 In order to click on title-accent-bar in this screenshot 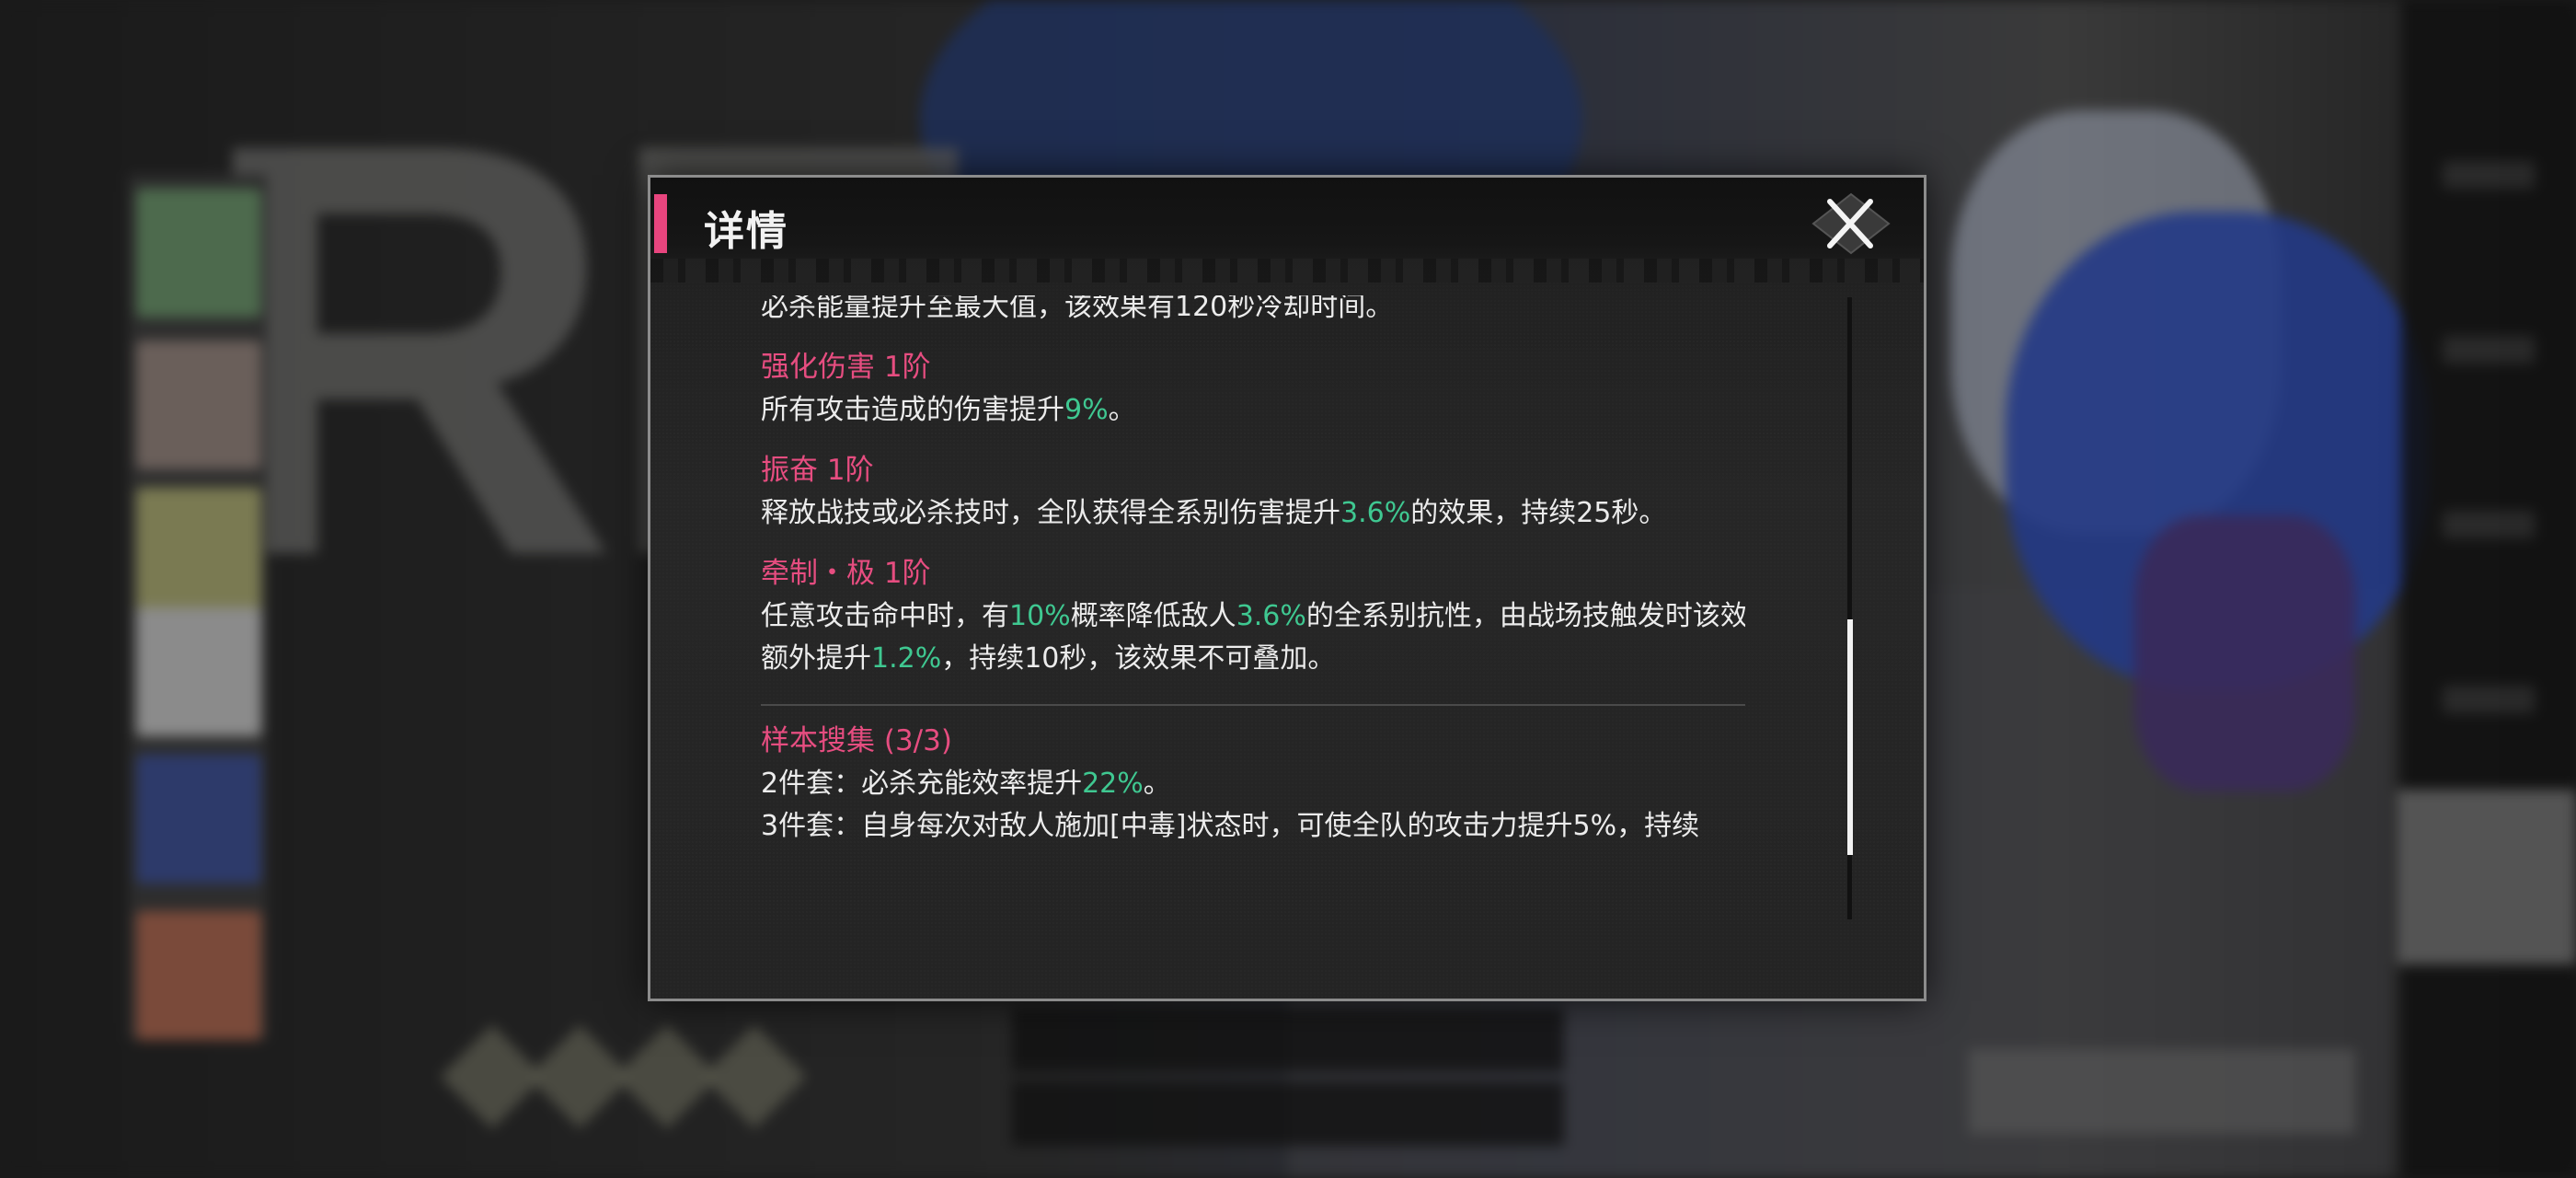, I will do `click(660, 223)`.